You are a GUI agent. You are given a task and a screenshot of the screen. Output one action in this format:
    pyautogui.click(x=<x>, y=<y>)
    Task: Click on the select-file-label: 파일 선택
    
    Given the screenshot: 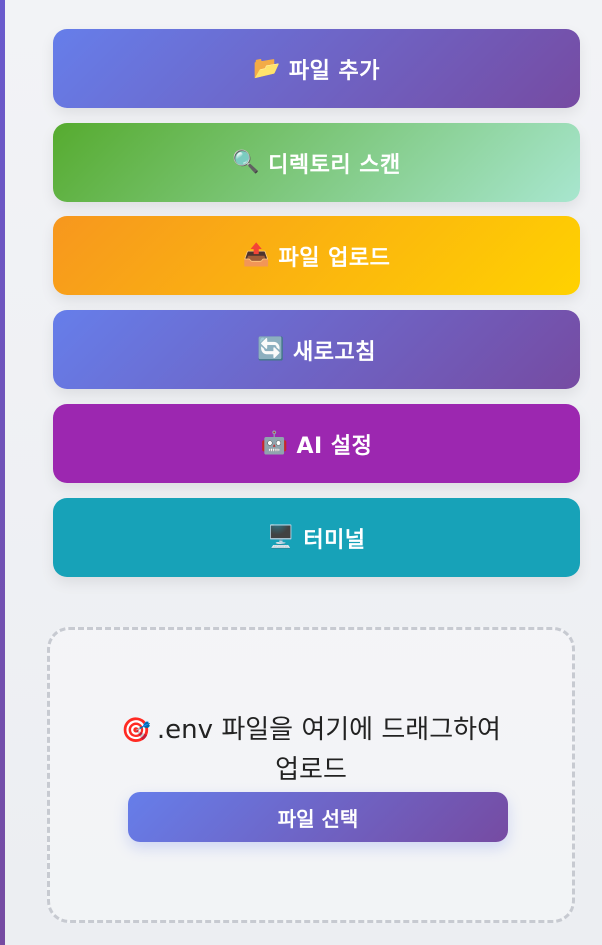 What is the action you would take?
    pyautogui.click(x=318, y=818)
    